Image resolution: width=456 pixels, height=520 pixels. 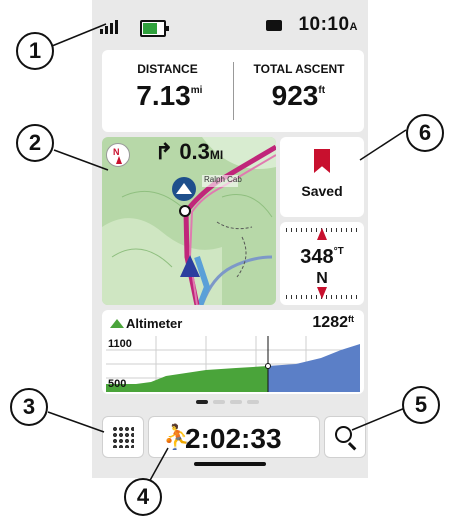 What do you see at coordinates (425, 133) in the screenshot?
I see `callout-6: 6` at bounding box center [425, 133].